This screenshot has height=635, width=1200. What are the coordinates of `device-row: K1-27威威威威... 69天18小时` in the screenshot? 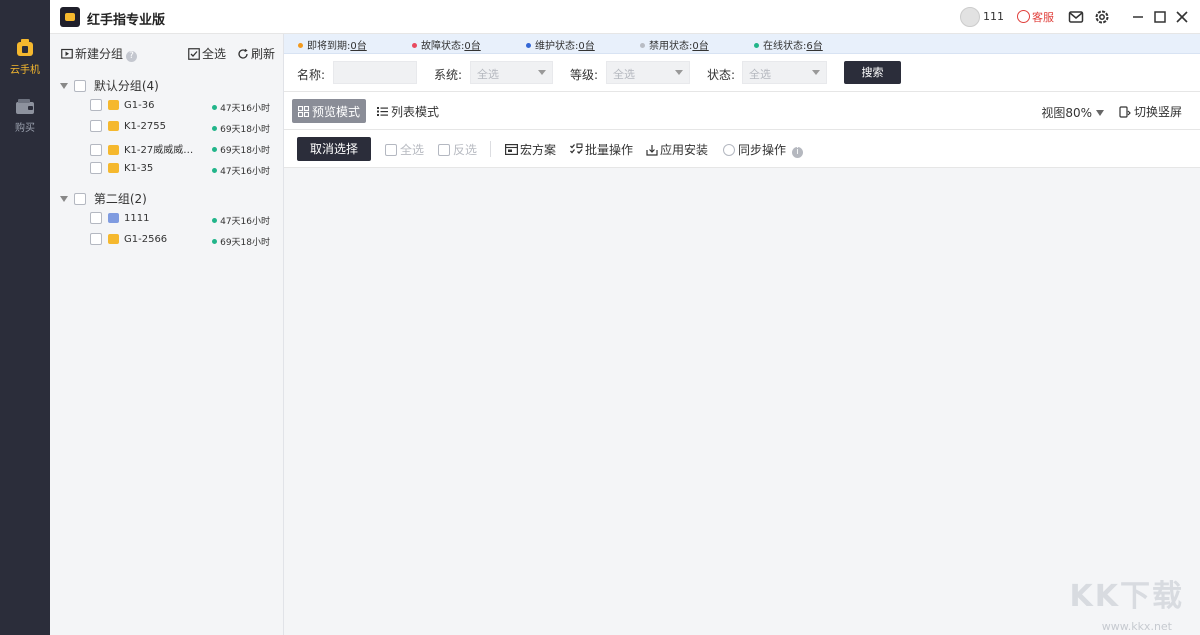 It's located at (180, 150).